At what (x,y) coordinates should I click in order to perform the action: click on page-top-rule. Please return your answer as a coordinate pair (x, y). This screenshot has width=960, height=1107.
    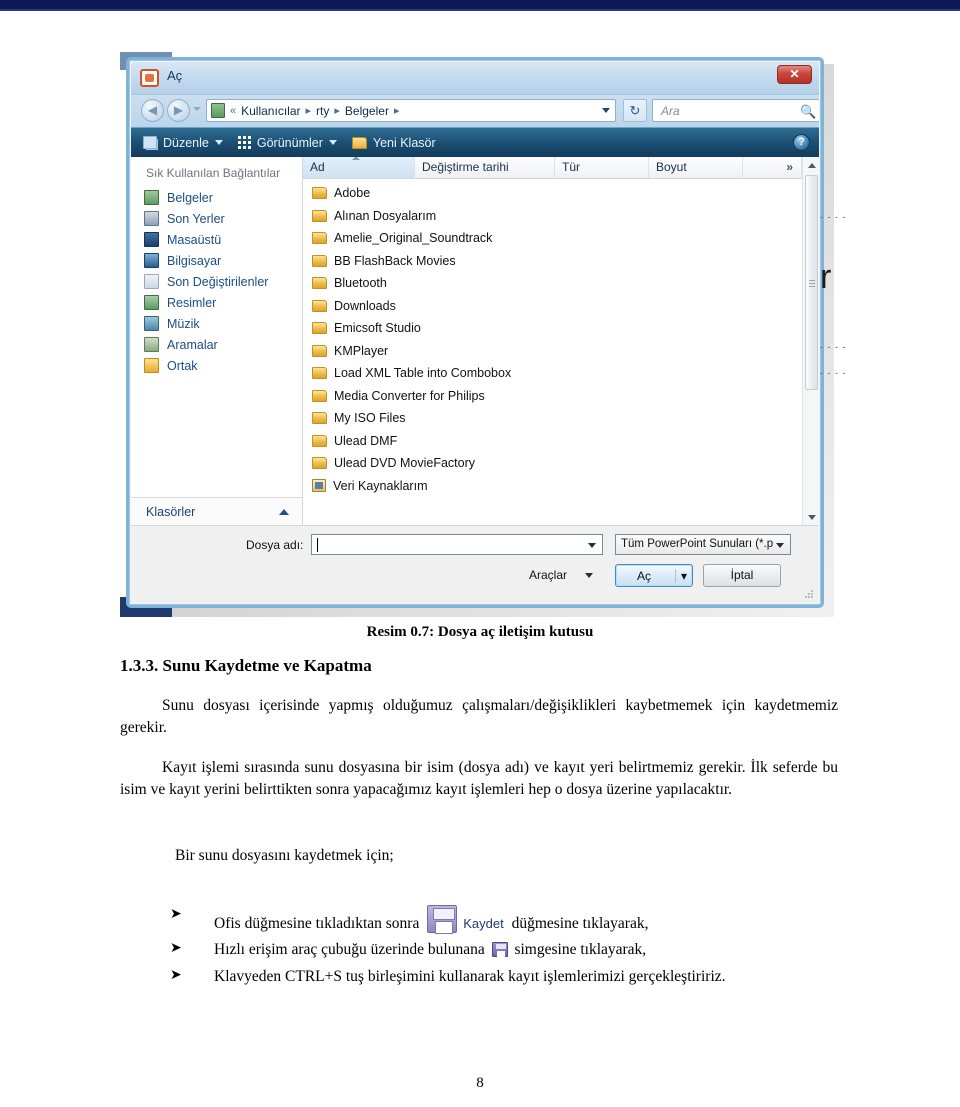
    Looking at the image, I should click on (480, 4).